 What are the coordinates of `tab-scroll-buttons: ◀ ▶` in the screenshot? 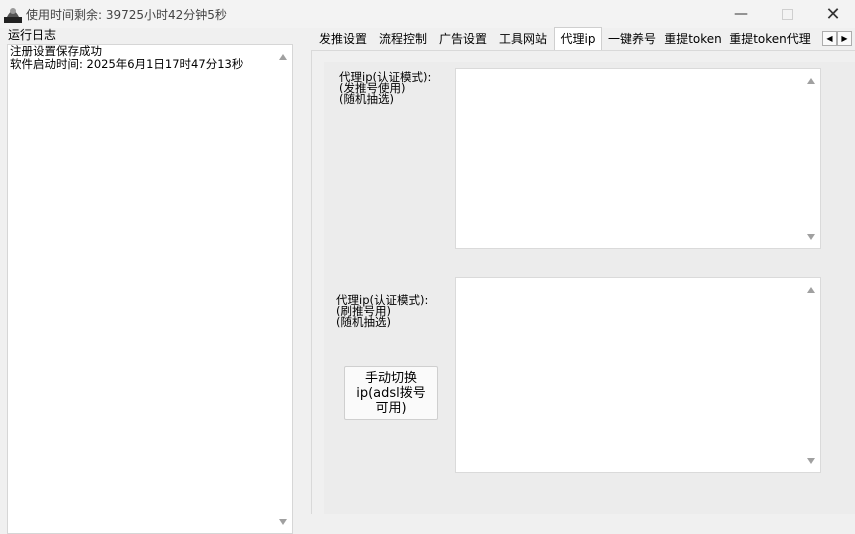 It's located at (837, 38).